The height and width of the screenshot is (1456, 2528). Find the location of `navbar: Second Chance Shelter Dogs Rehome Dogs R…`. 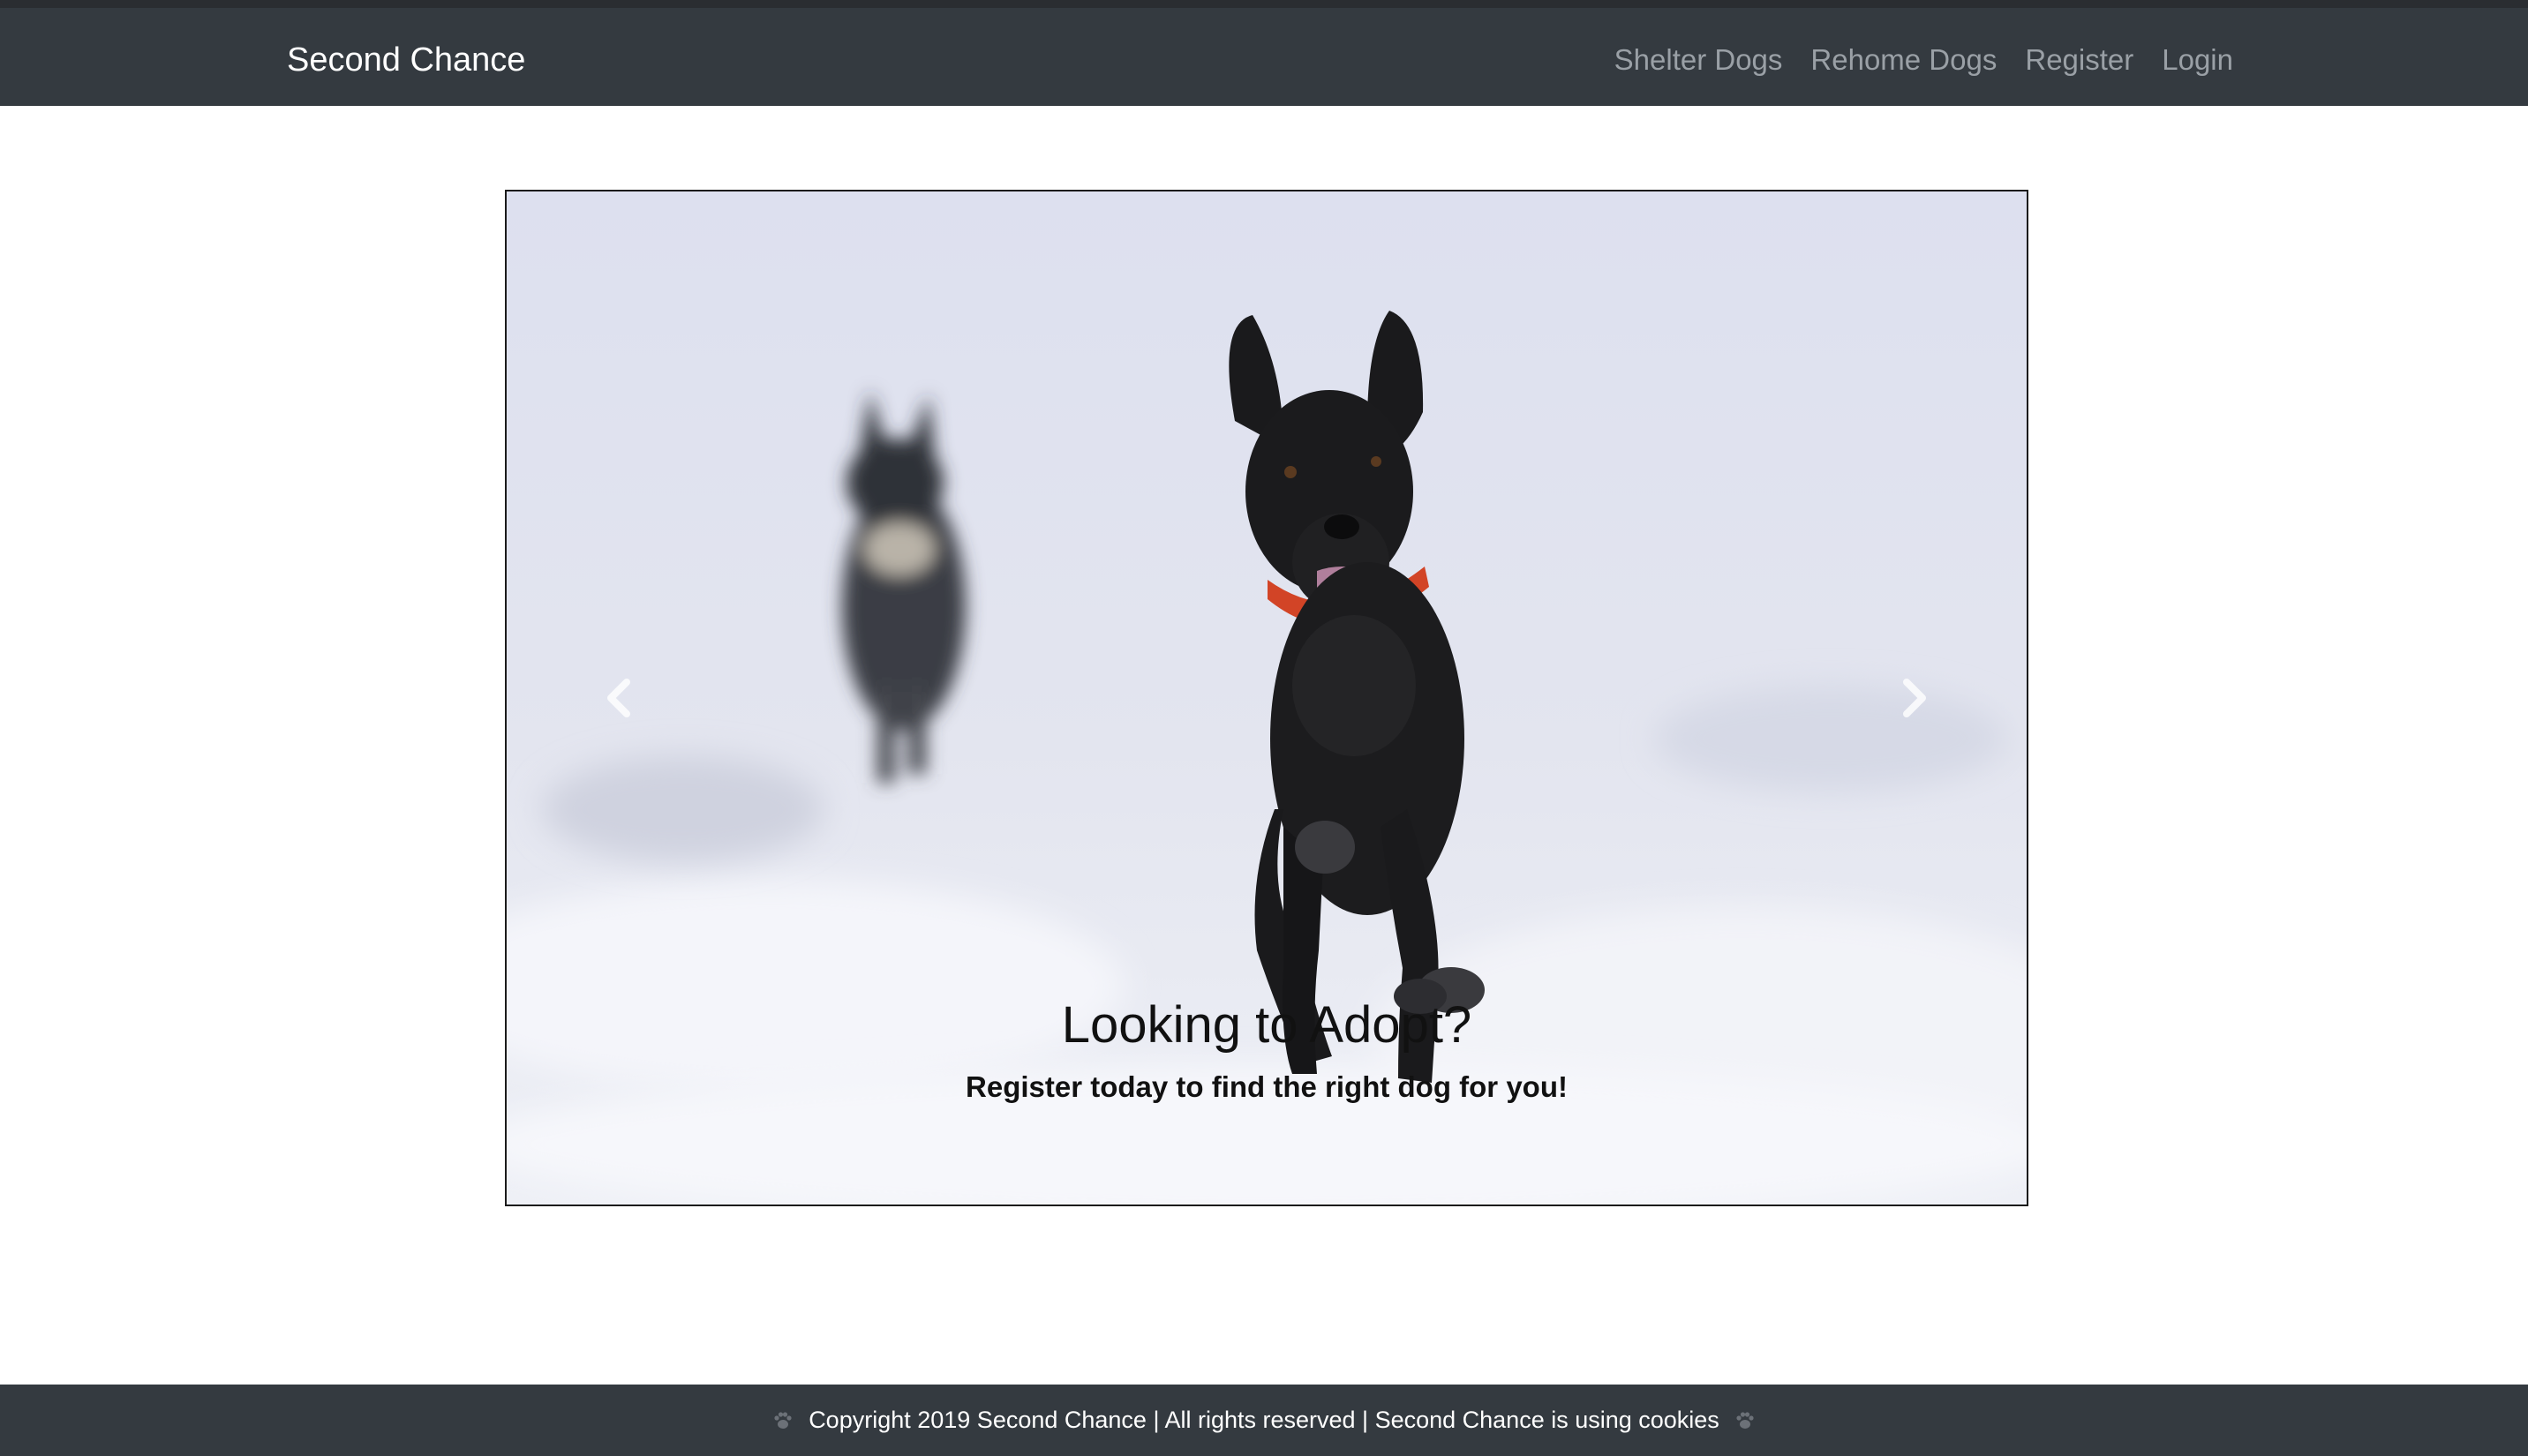

navbar: Second Chance Shelter Dogs Rehome Dogs R… is located at coordinates (1264, 57).